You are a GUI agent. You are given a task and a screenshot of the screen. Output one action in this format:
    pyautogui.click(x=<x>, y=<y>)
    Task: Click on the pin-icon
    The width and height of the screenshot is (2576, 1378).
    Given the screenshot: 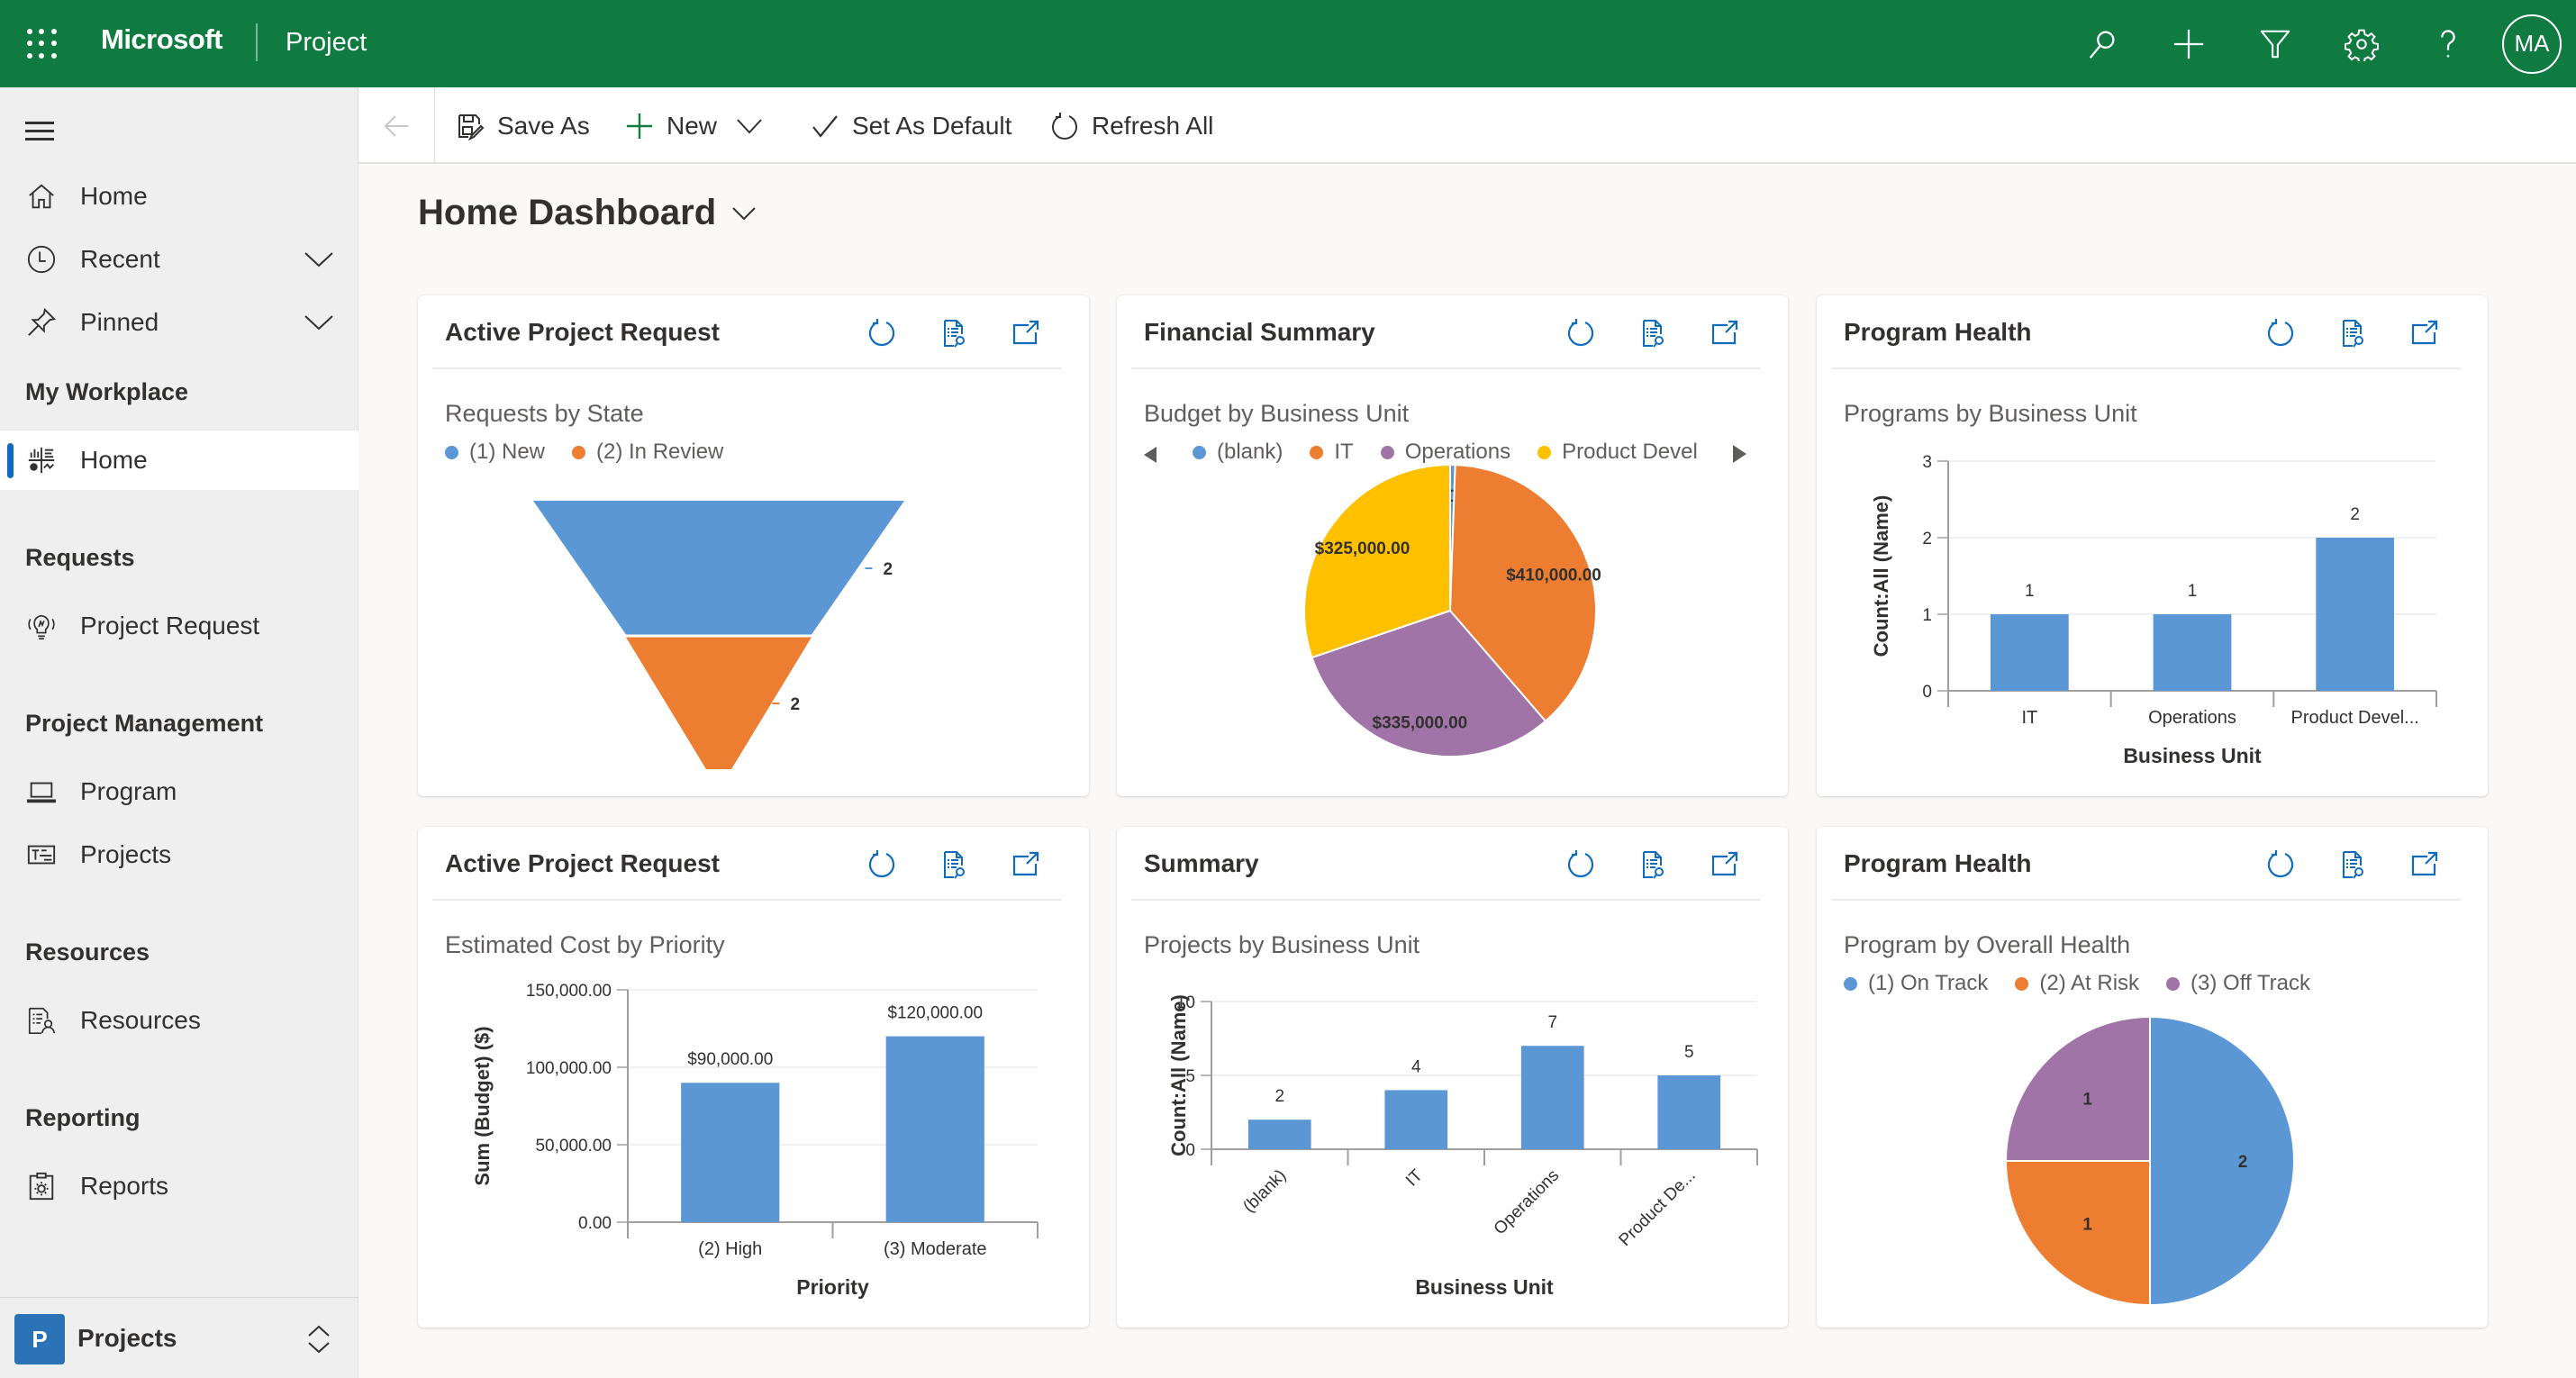 What is the action you would take?
    pyautogui.click(x=41, y=323)
    